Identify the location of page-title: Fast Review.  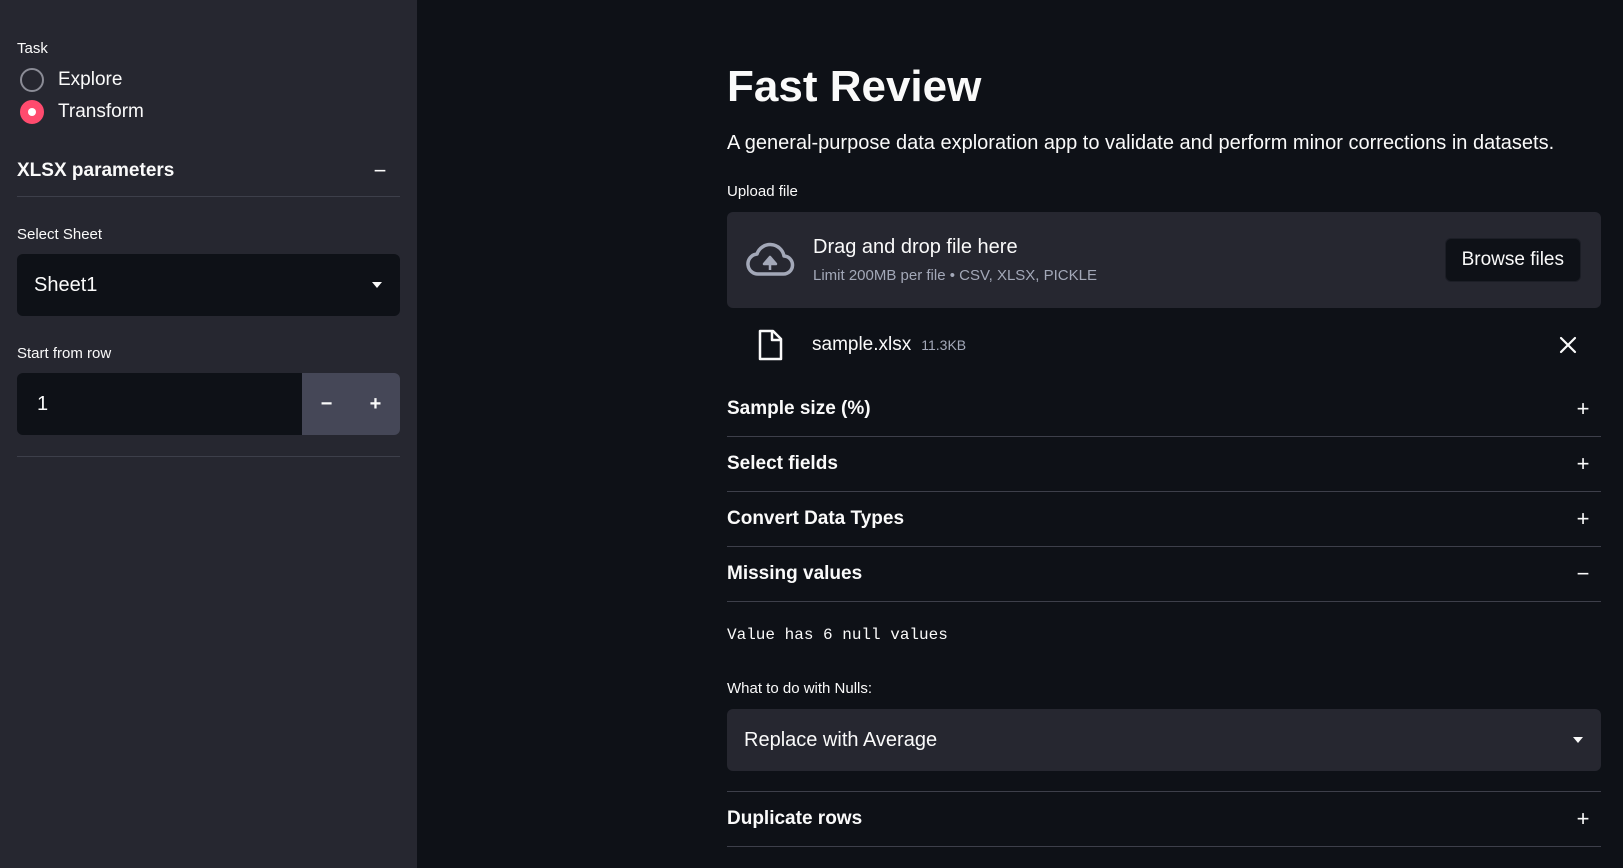
(854, 86).